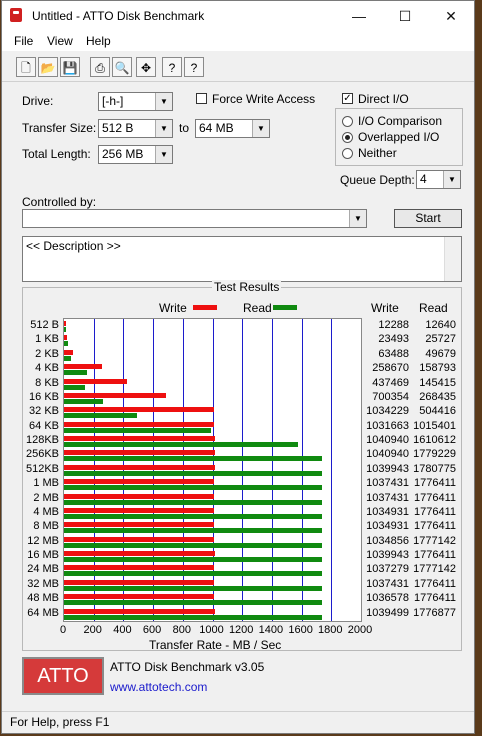 The height and width of the screenshot is (736, 482). Describe the element at coordinates (60, 41) in the screenshot. I see `menu-view: View` at that location.